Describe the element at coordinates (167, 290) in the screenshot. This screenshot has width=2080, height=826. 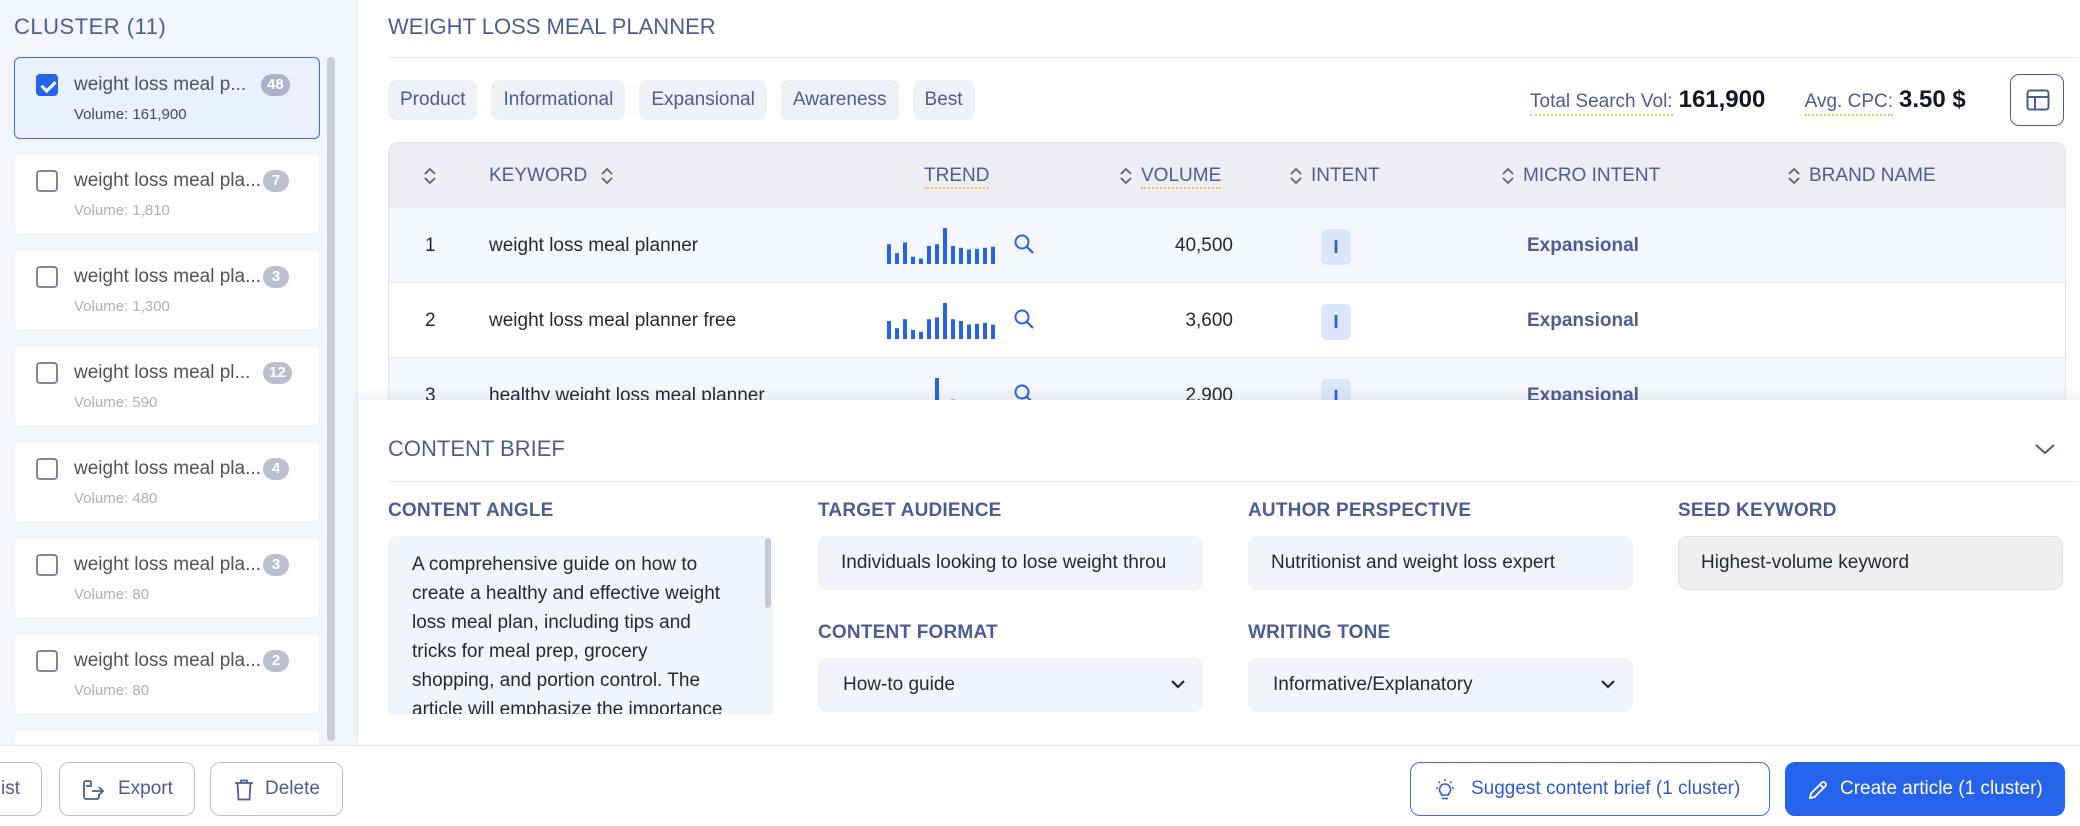
I see `cluster-item: weight loss meal pla... 3 Volume: 1,300` at that location.